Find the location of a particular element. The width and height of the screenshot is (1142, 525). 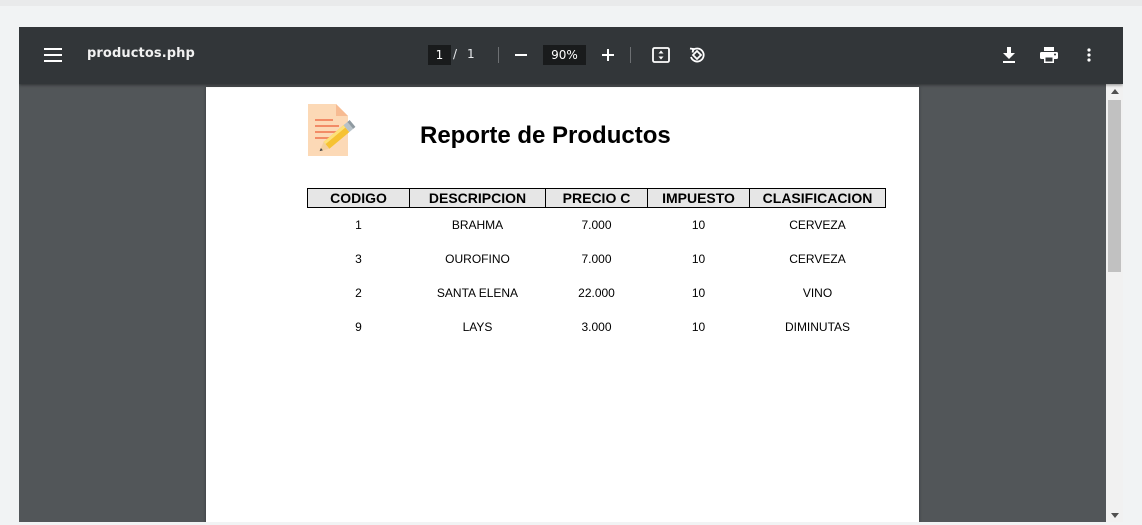

top-strip is located at coordinates (571, 3).